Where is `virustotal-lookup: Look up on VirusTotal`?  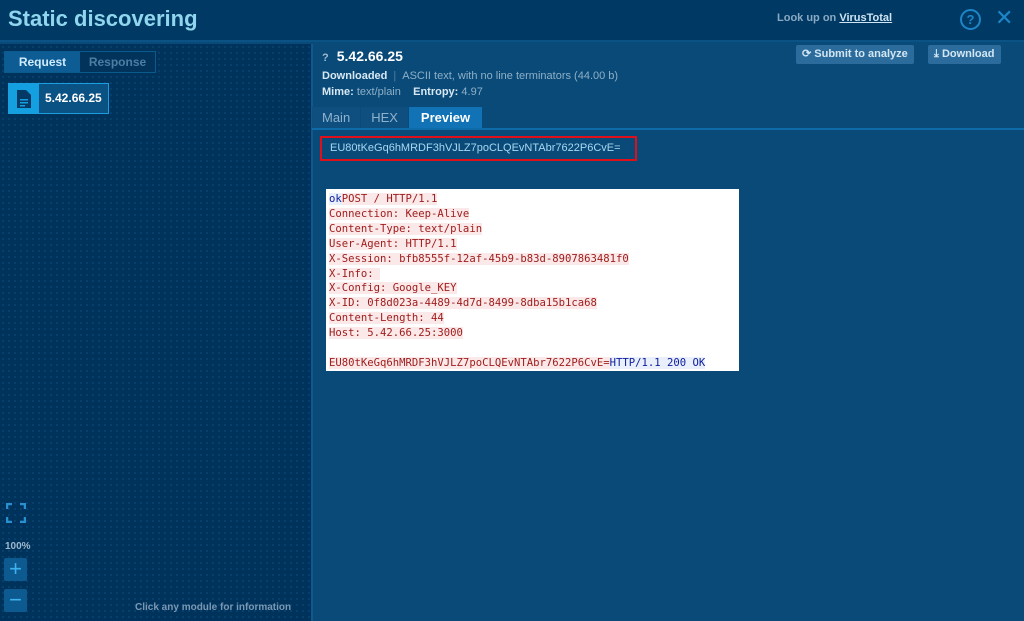 virustotal-lookup: Look up on VirusTotal is located at coordinates (834, 18).